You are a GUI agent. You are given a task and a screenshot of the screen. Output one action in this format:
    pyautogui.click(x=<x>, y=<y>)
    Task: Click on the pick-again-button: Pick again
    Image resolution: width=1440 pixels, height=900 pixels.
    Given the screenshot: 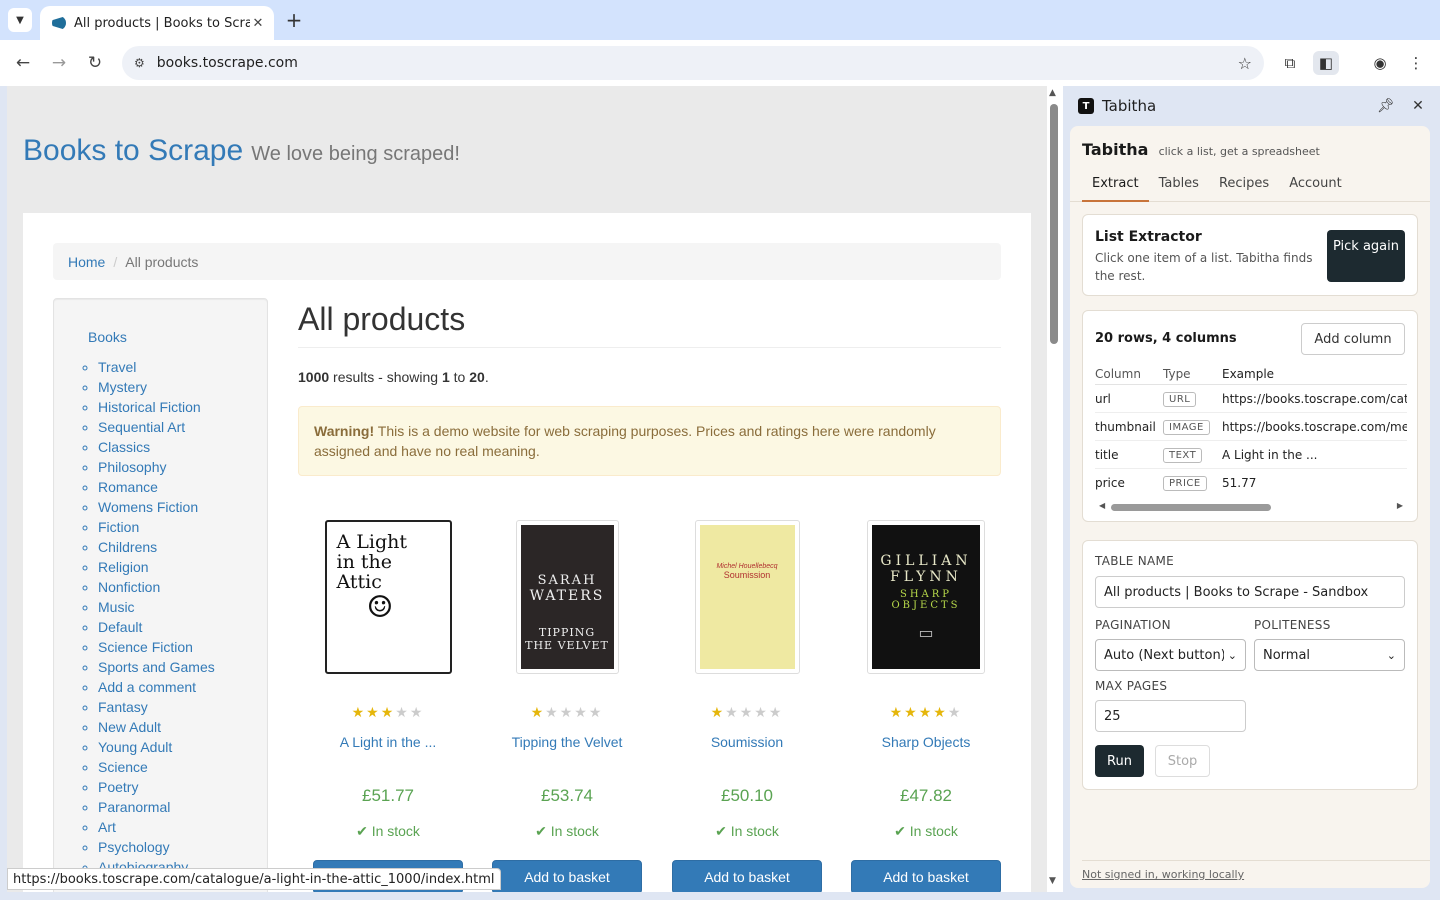 What is the action you would take?
    pyautogui.click(x=1366, y=256)
    